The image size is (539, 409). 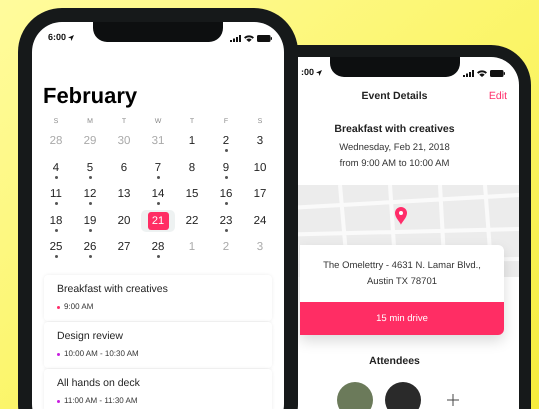 What do you see at coordinates (402, 319) in the screenshot?
I see `drive-button: 15 min drive` at bounding box center [402, 319].